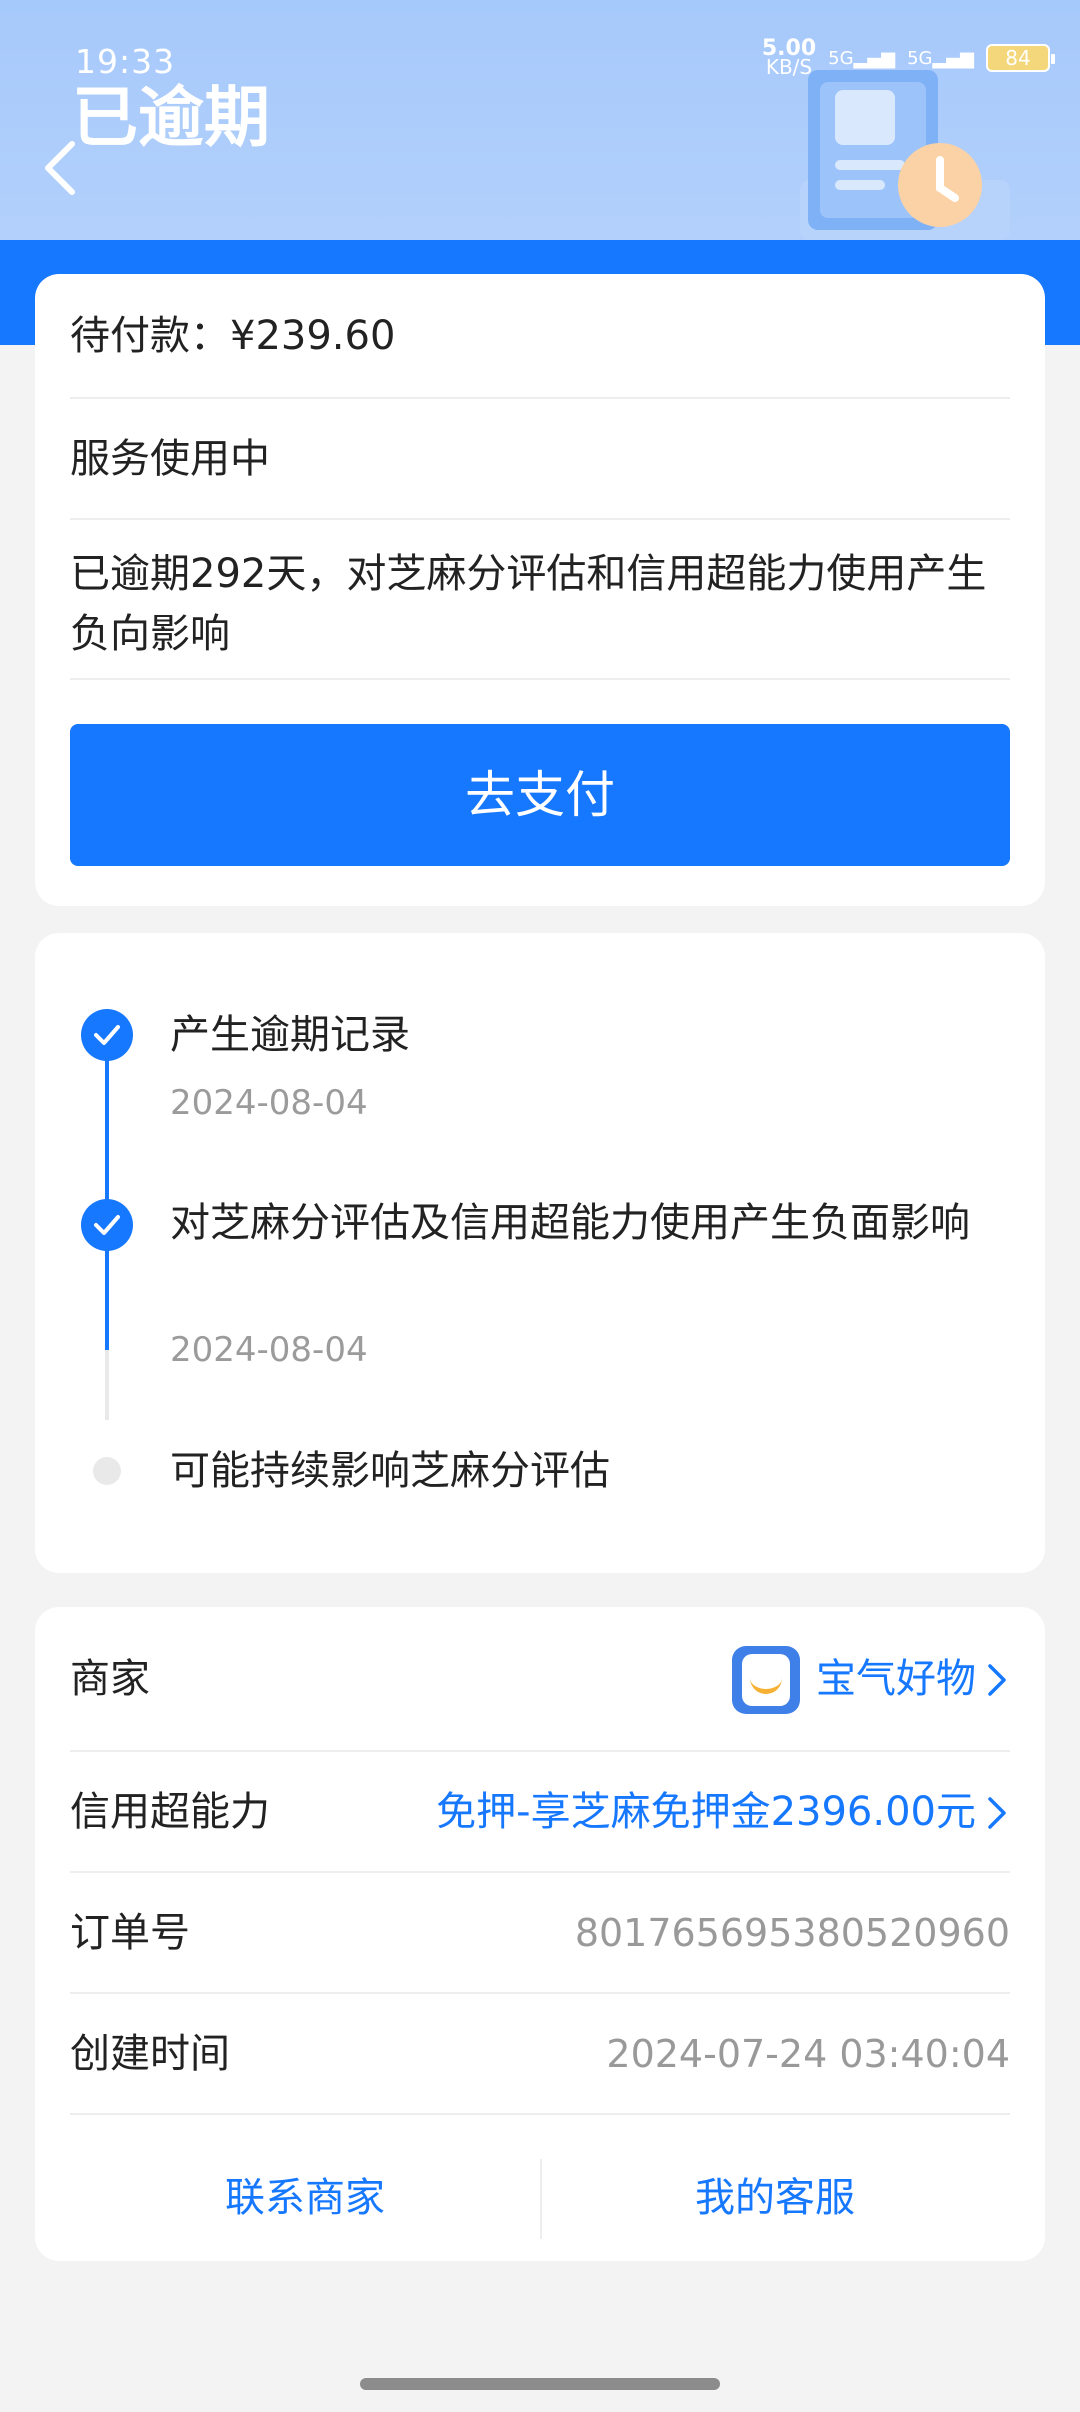 The image size is (1080, 2412). I want to click on timeline-pending-line, so click(107, 1385).